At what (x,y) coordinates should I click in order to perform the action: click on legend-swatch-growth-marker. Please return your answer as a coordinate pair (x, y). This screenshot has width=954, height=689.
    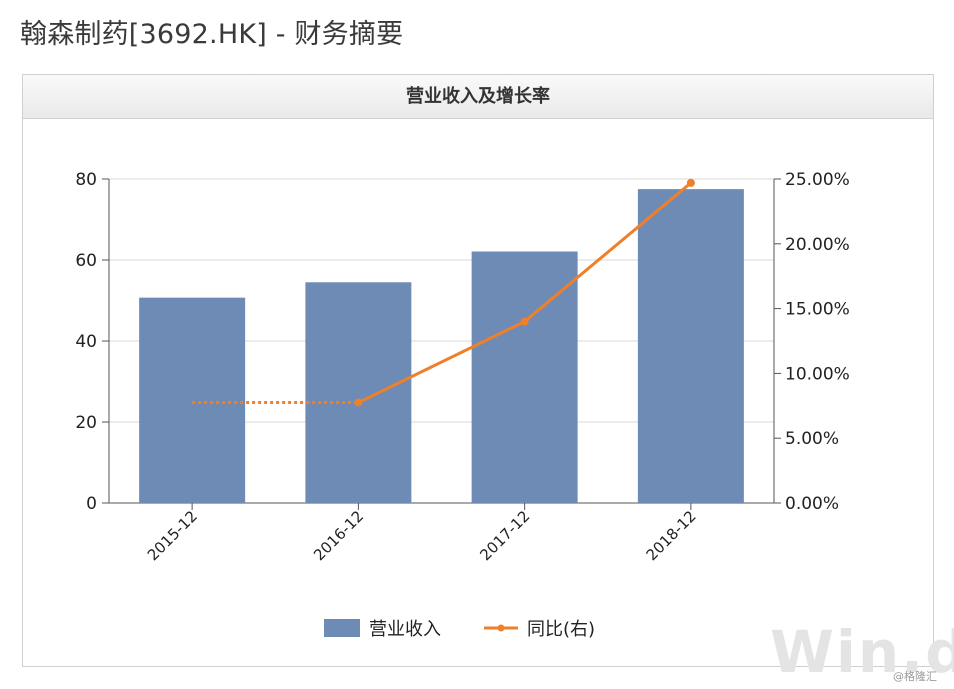
    Looking at the image, I should click on (501, 628).